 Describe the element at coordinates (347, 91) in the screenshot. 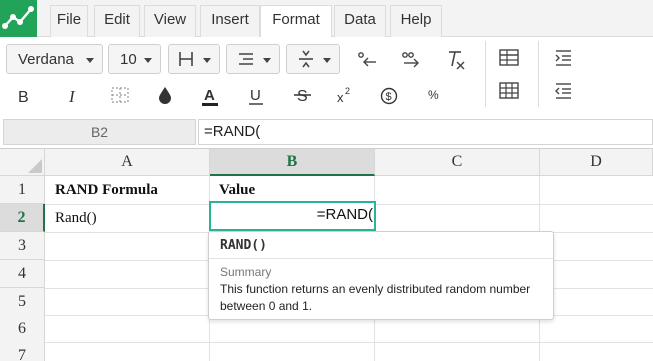

I see `svg-text: 2` at that location.